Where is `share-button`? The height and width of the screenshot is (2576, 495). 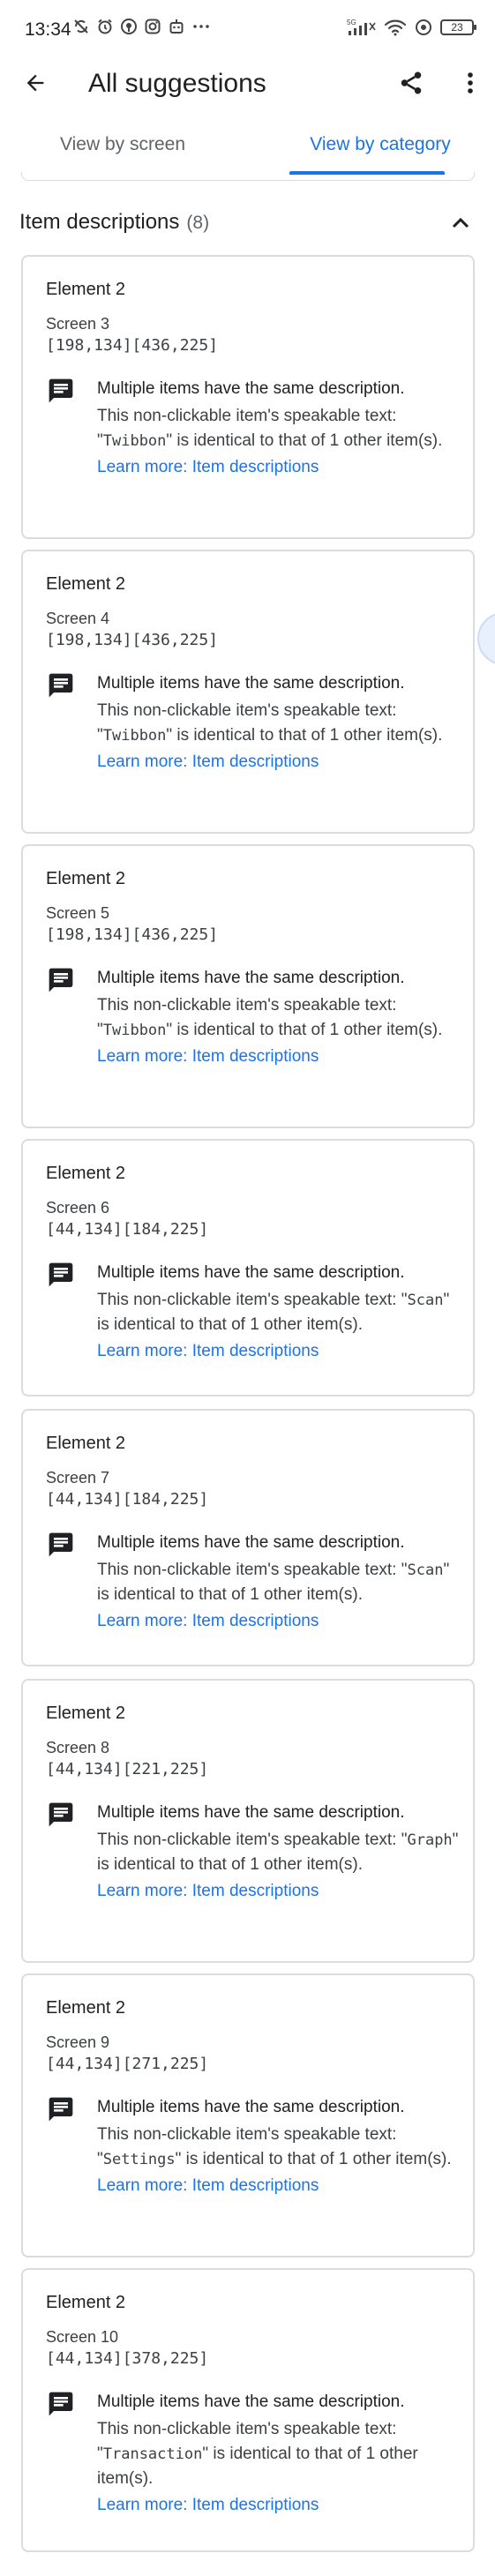 share-button is located at coordinates (411, 83).